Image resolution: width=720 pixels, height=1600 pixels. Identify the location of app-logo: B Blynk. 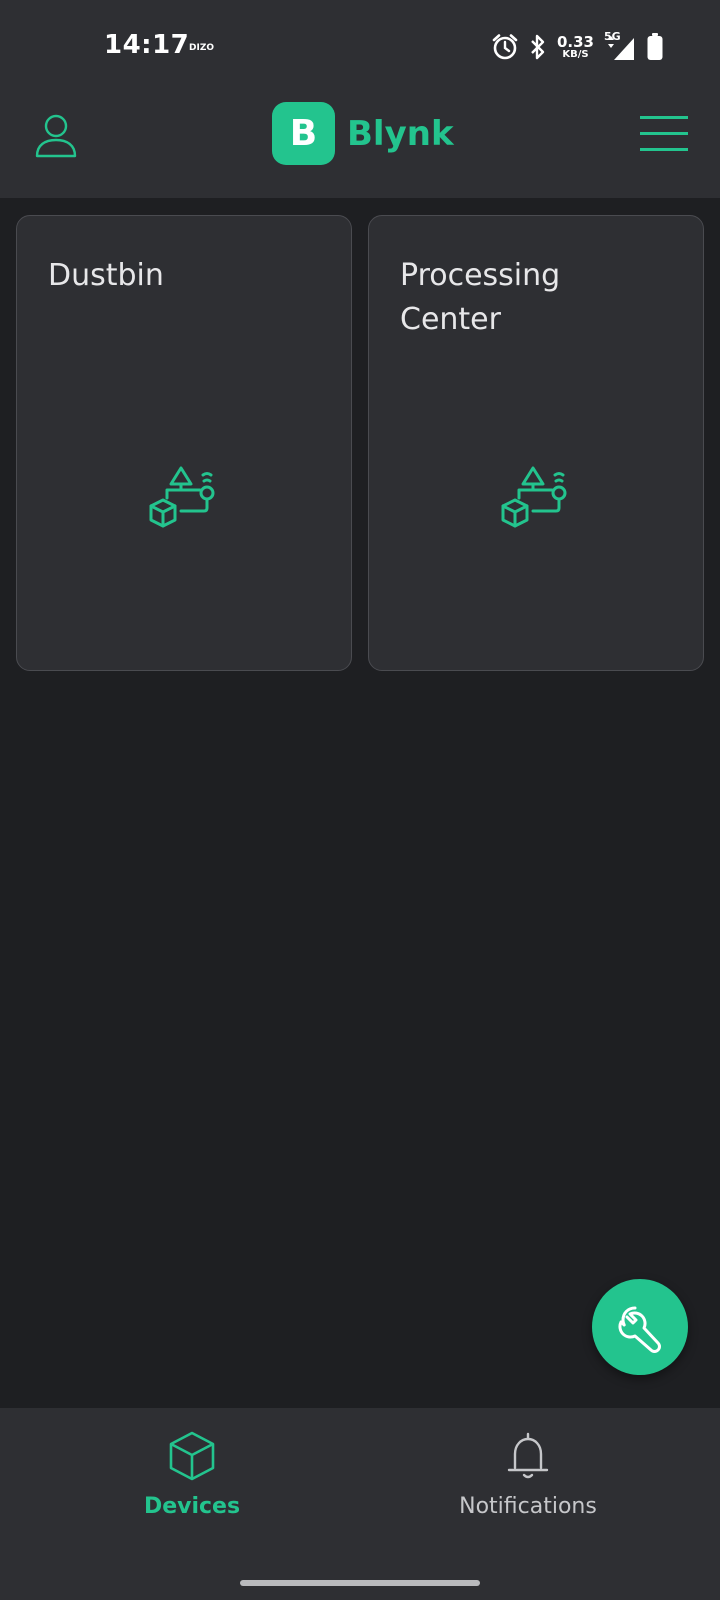
(363, 133).